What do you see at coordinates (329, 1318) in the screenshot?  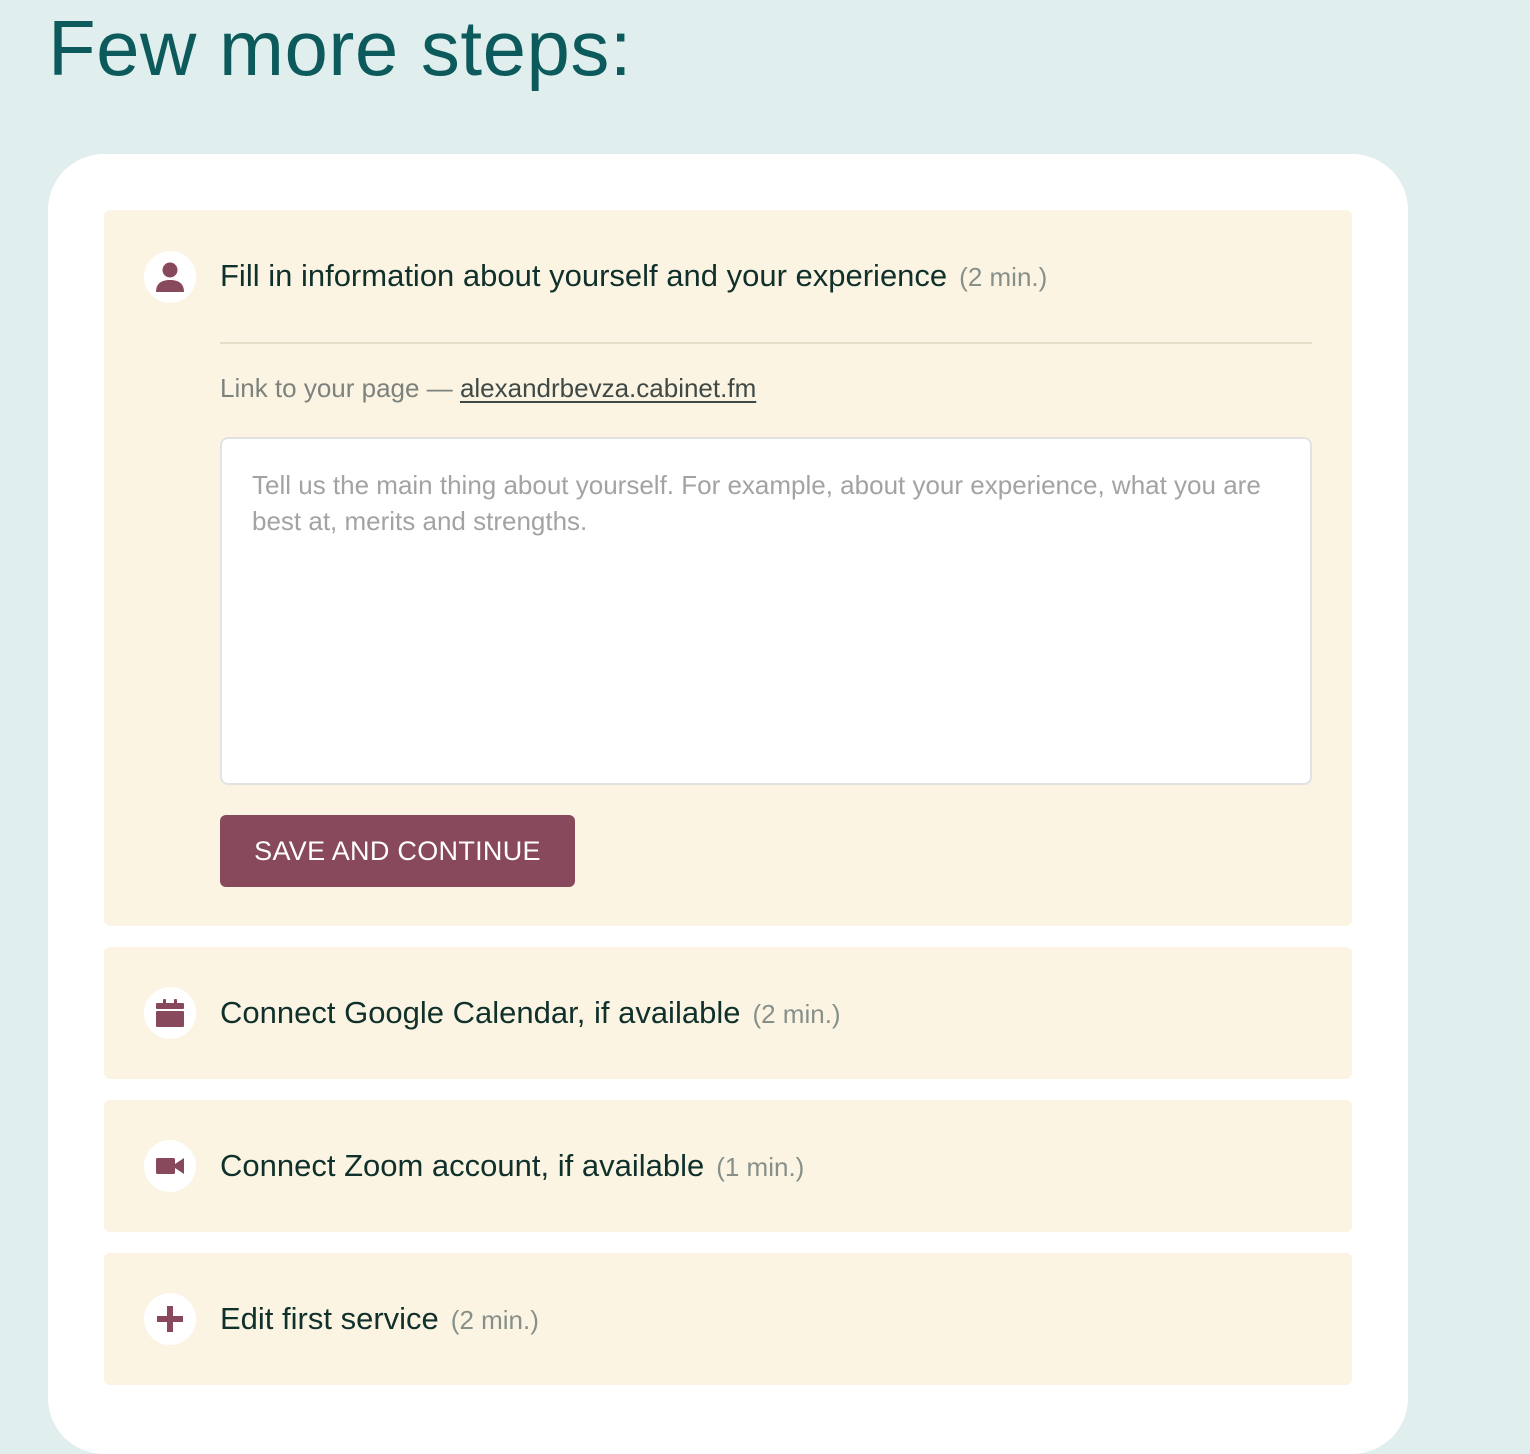 I see `step-title: Edit first service` at bounding box center [329, 1318].